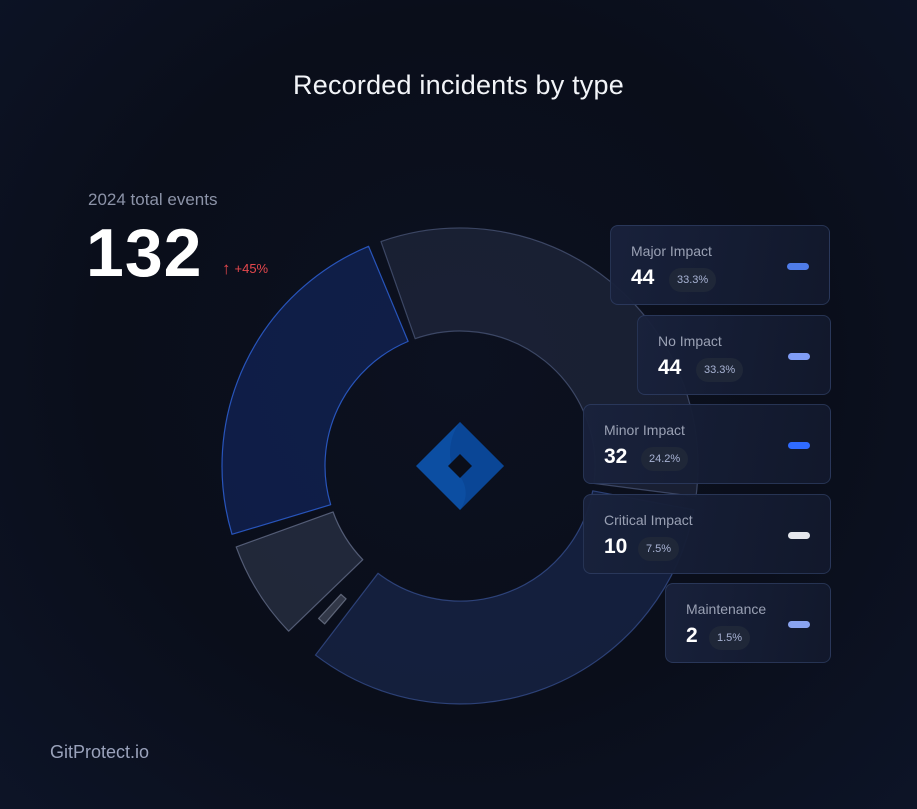 Image resolution: width=917 pixels, height=809 pixels. I want to click on percent-badge: 1.5%, so click(730, 638).